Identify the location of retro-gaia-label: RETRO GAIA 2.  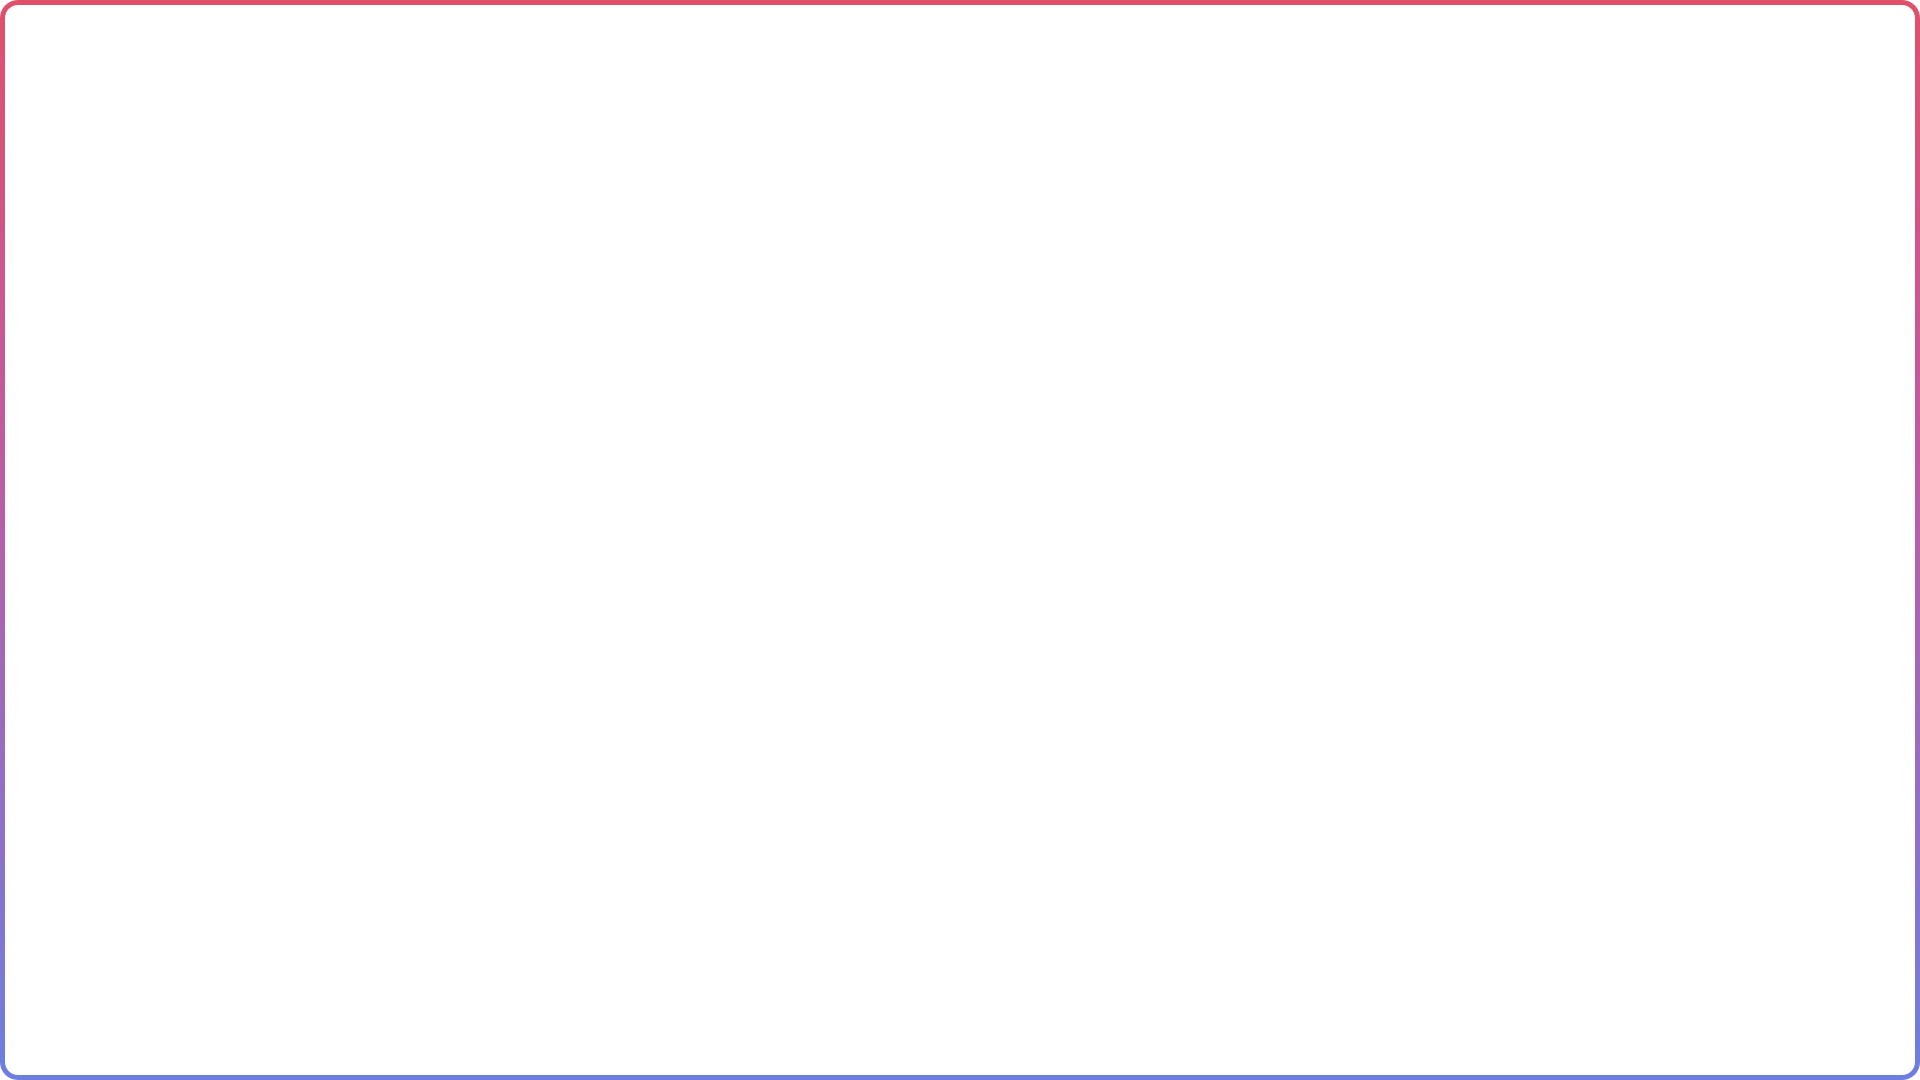
(1243, 284).